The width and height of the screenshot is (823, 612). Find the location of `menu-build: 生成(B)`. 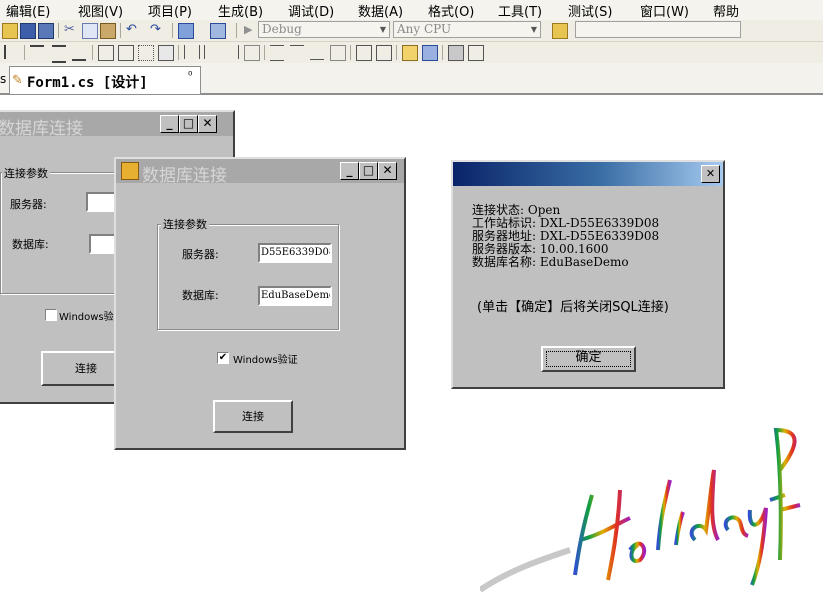

menu-build: 生成(B) is located at coordinates (240, 10).